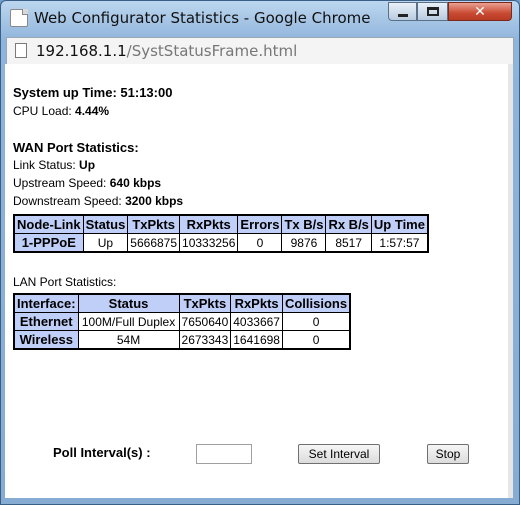  I want to click on table-cell: 8517, so click(348, 243).